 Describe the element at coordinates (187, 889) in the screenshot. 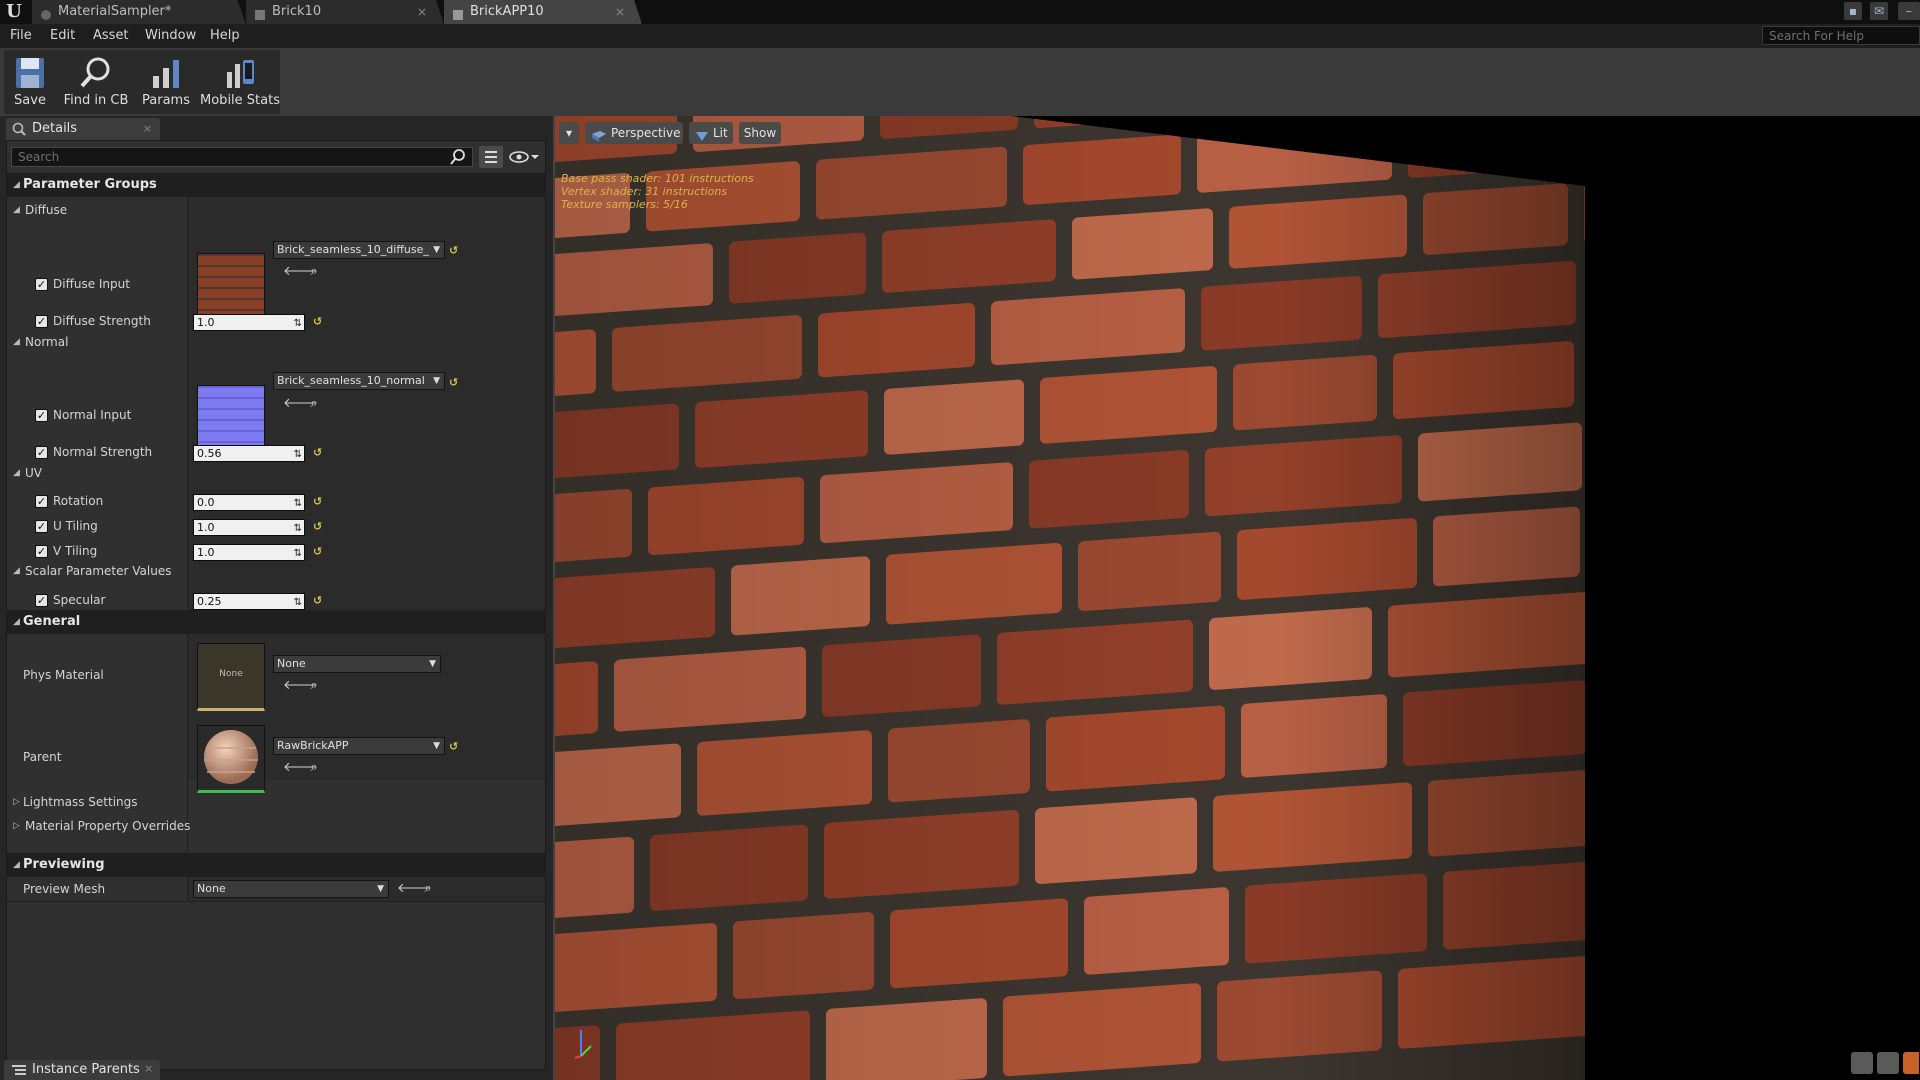

I see `column-splitter` at that location.